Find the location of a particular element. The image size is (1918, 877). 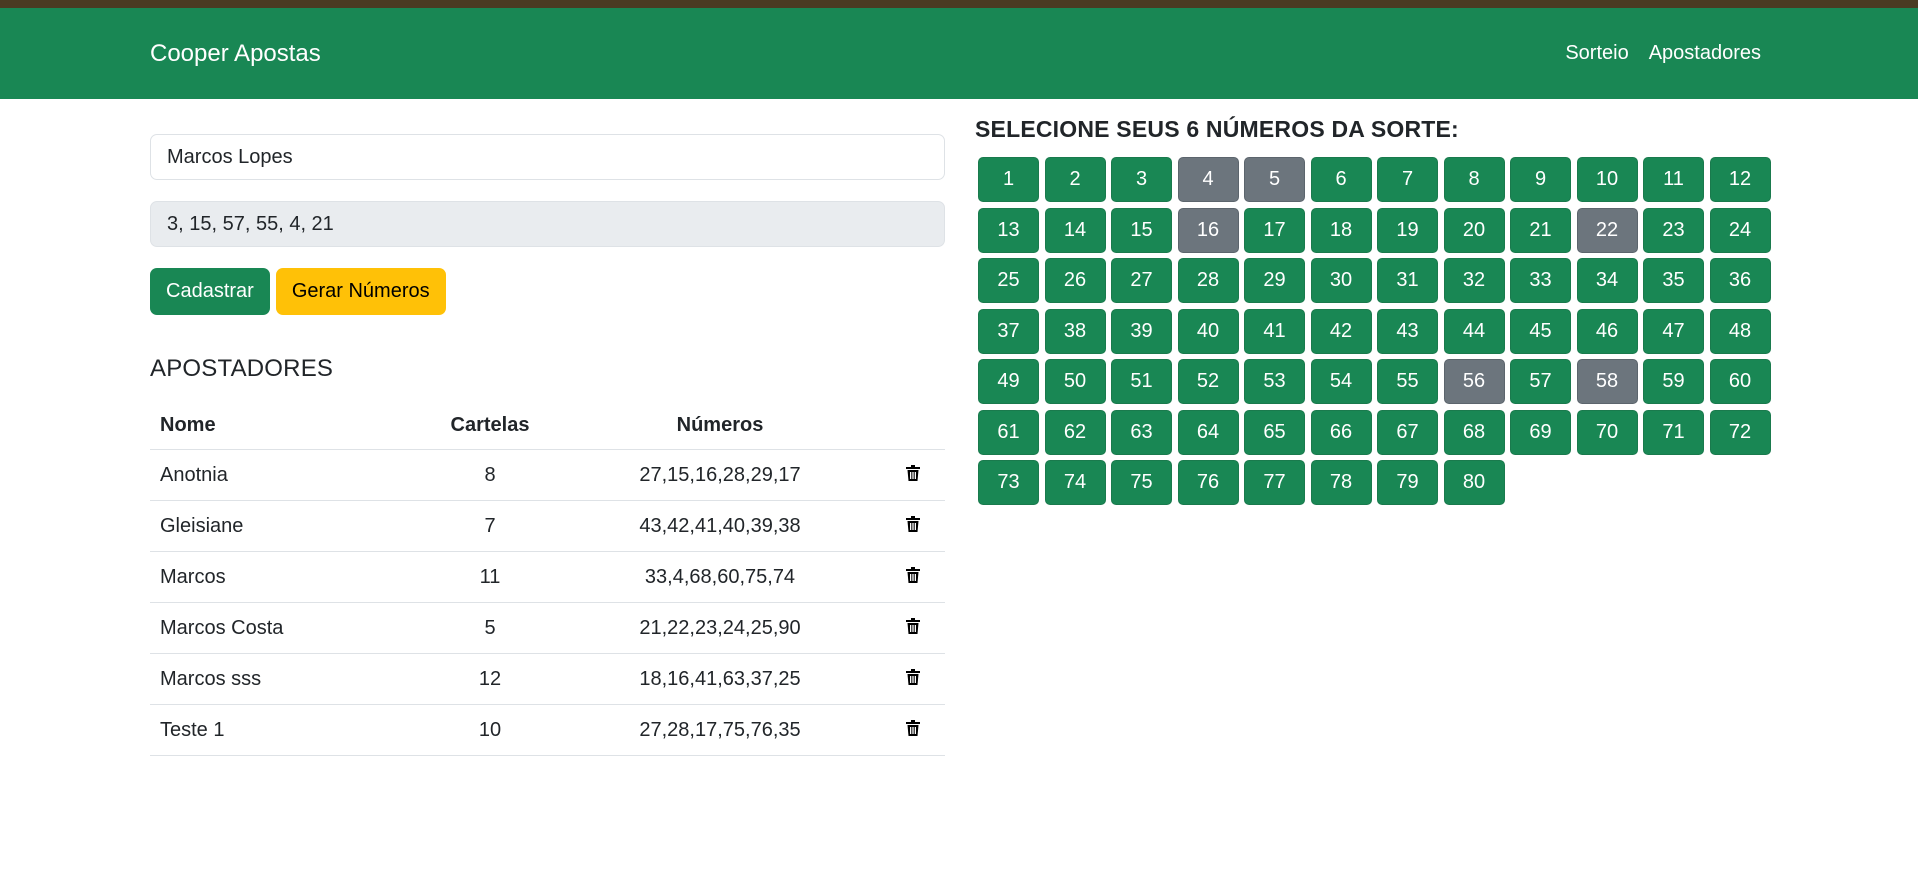

name-input is located at coordinates (547, 157).